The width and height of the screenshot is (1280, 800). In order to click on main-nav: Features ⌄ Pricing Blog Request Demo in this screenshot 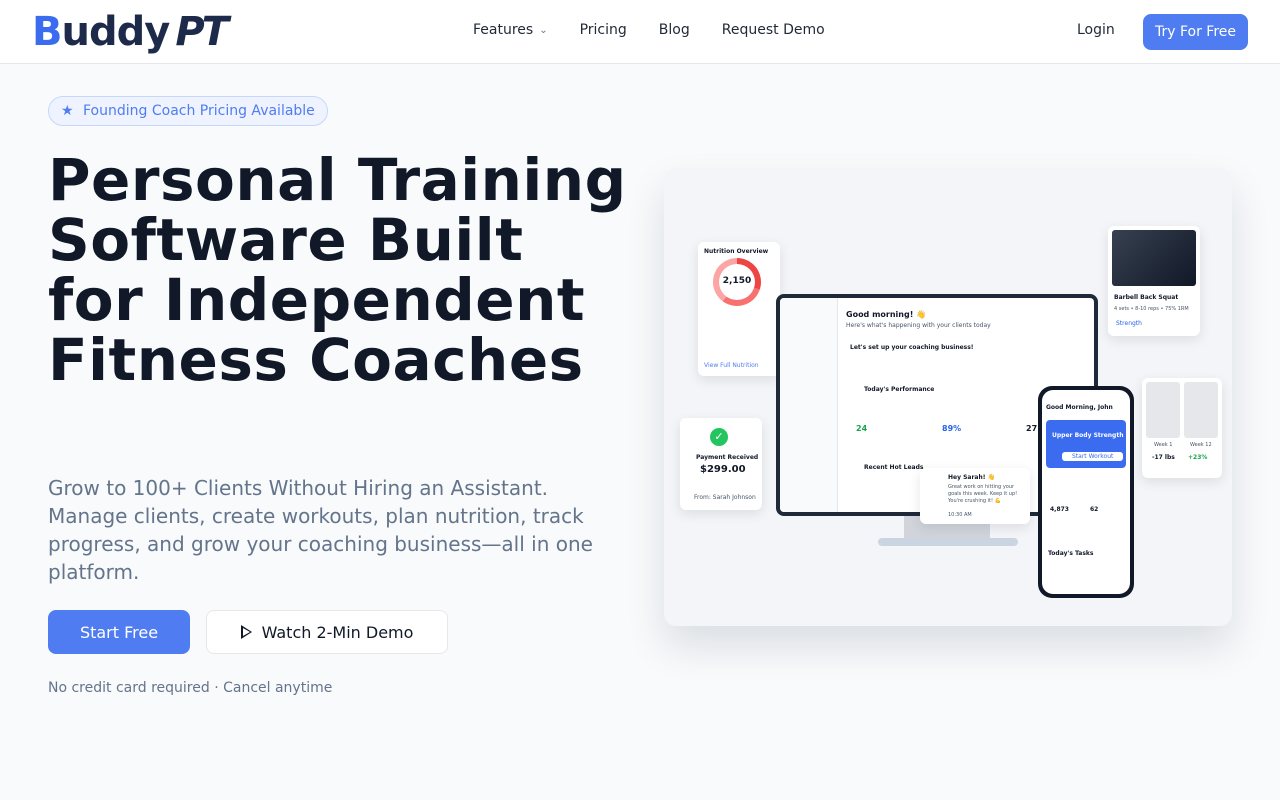, I will do `click(649, 30)`.